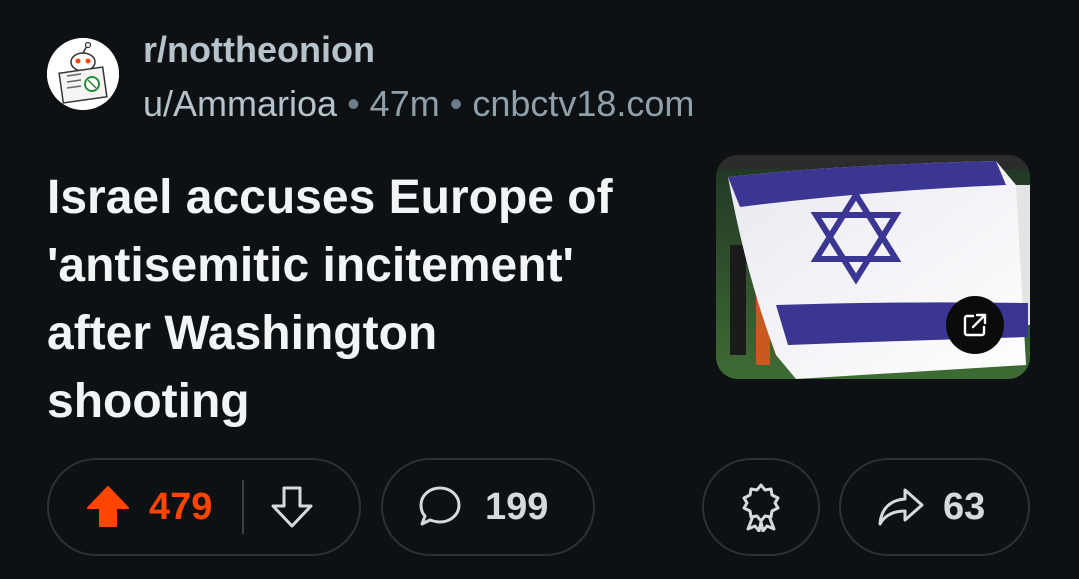  What do you see at coordinates (934, 507) in the screenshot?
I see `share-button: 63` at bounding box center [934, 507].